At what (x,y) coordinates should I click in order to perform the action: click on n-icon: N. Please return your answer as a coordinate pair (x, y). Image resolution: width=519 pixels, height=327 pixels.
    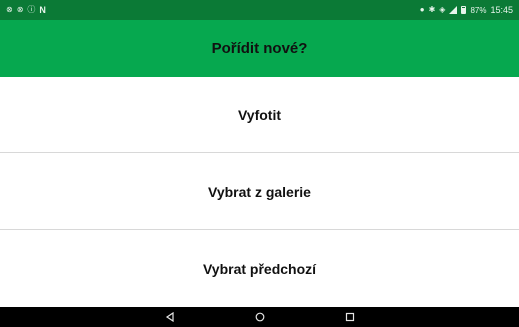
    Looking at the image, I should click on (42, 10).